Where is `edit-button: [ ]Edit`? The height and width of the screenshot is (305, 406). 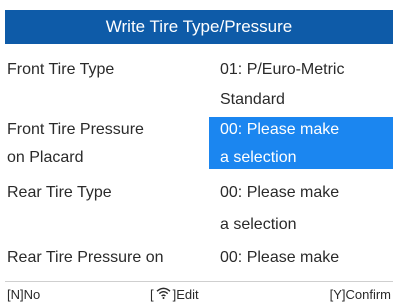 edit-button: [ ]Edit is located at coordinates (174, 294).